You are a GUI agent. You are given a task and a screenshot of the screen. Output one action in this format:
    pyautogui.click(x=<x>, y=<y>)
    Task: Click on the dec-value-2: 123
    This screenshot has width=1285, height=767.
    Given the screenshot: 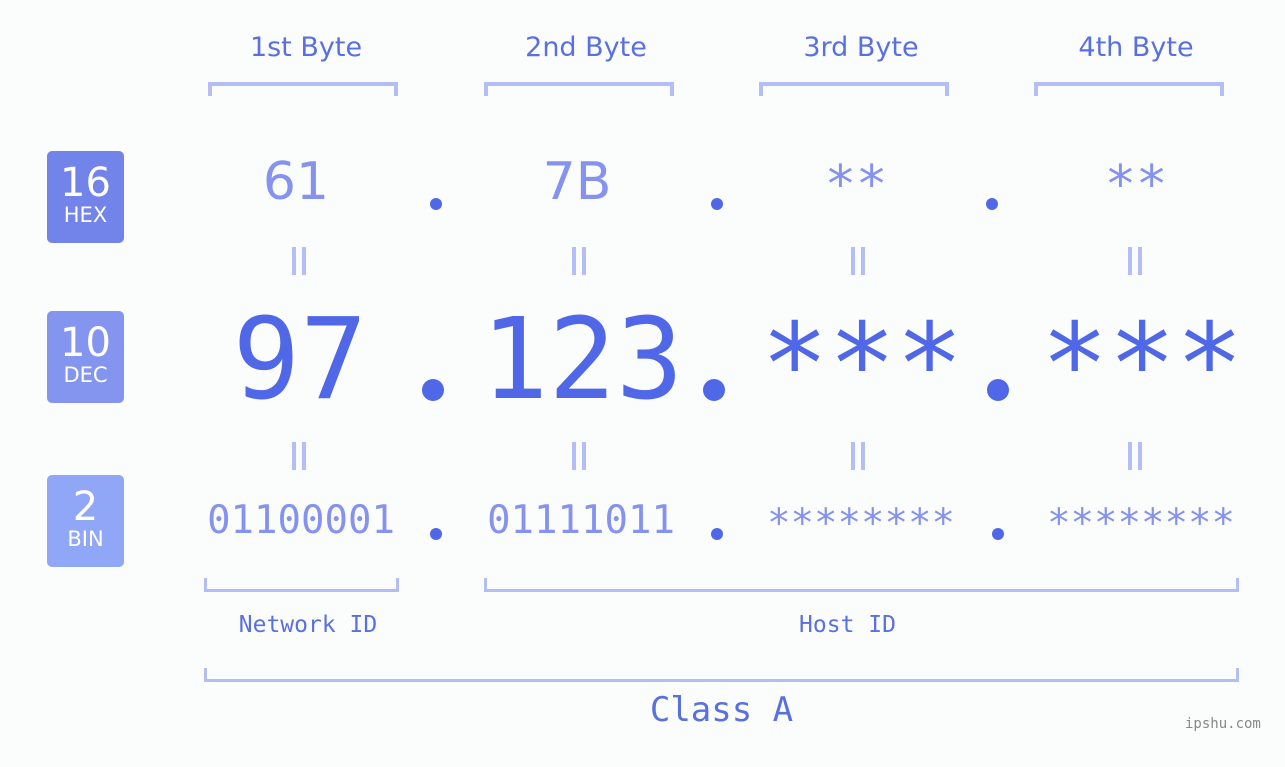 What is the action you would take?
    pyautogui.click(x=582, y=360)
    